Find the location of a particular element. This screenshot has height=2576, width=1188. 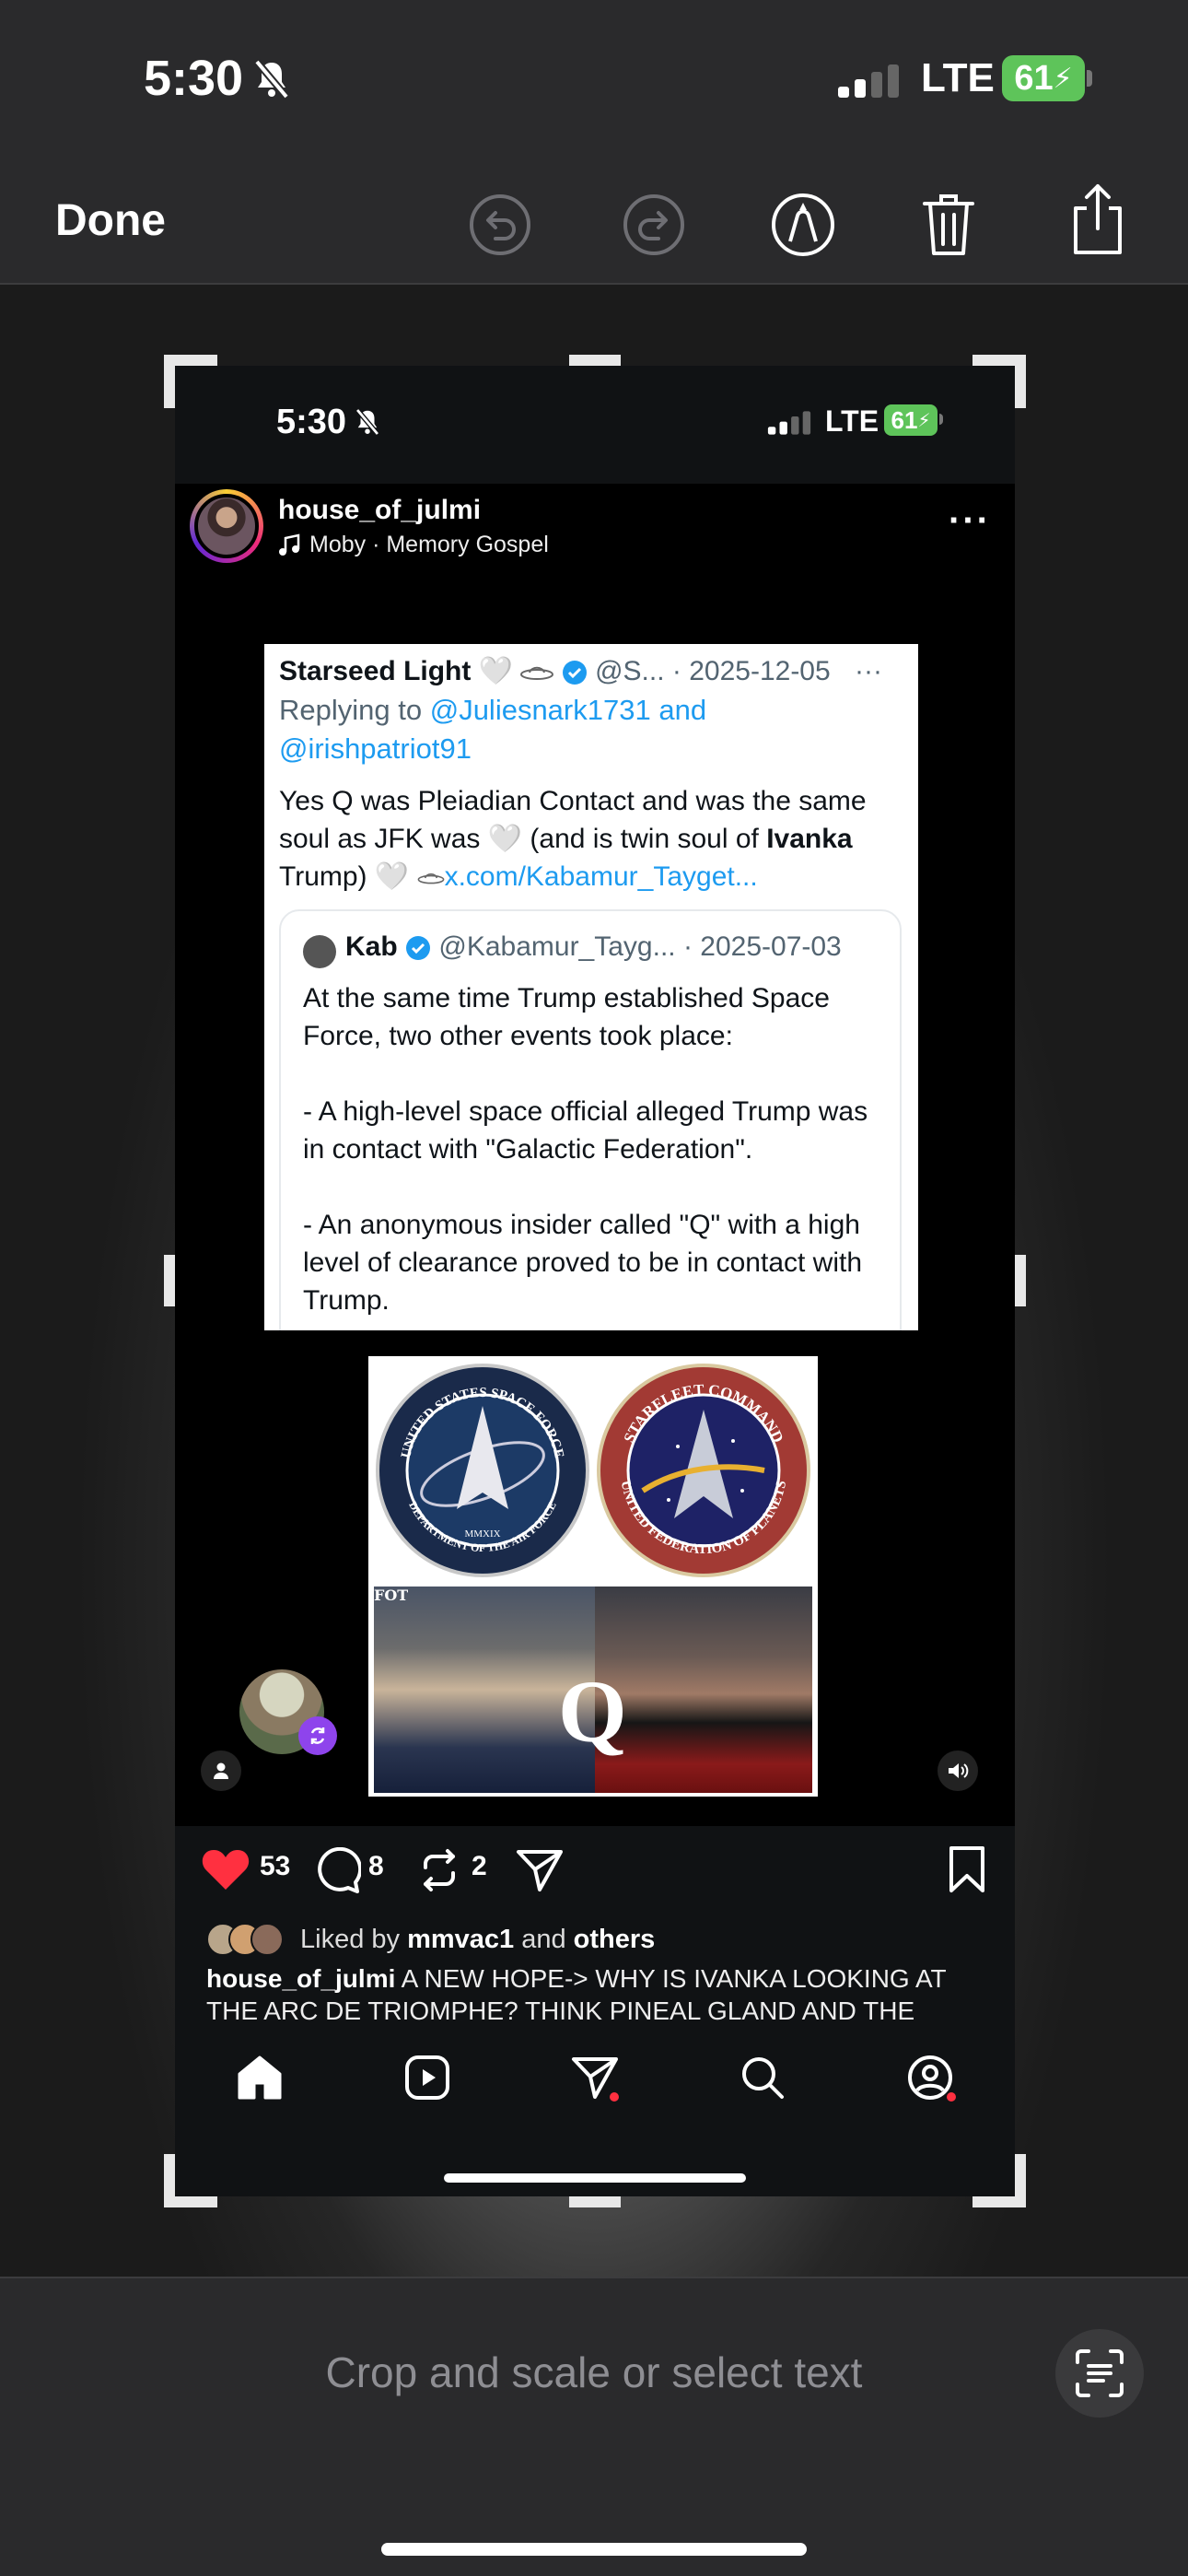

caption-username: house_of_julmi is located at coordinates (300, 1979).